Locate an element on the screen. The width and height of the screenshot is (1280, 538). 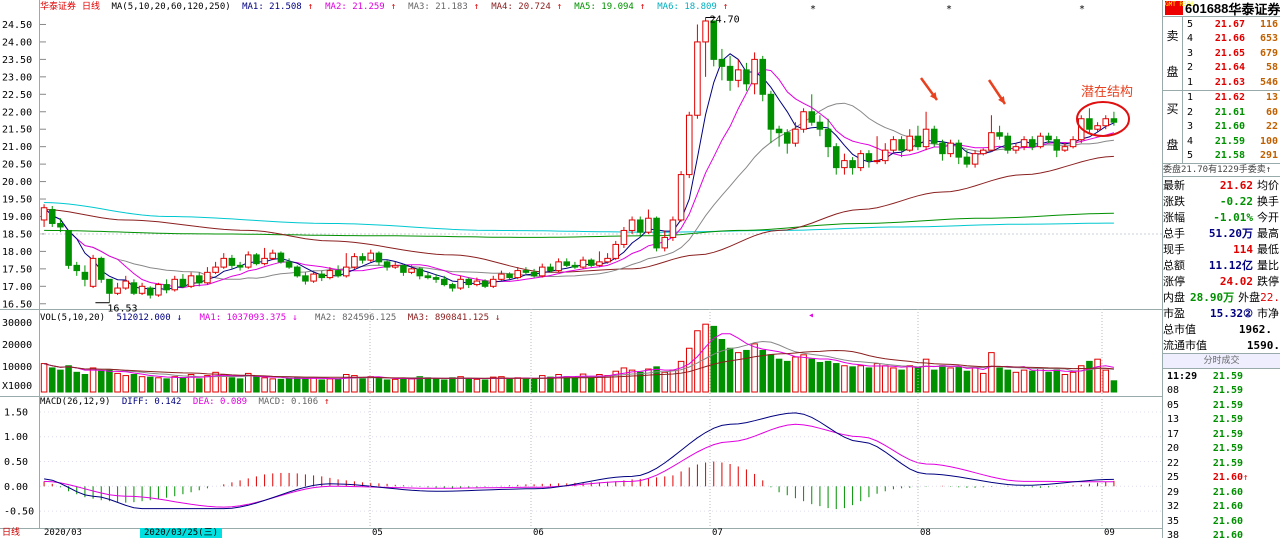
code-title: GMT R300 601688 华泰证券 is located at coordinates (1221, 8).